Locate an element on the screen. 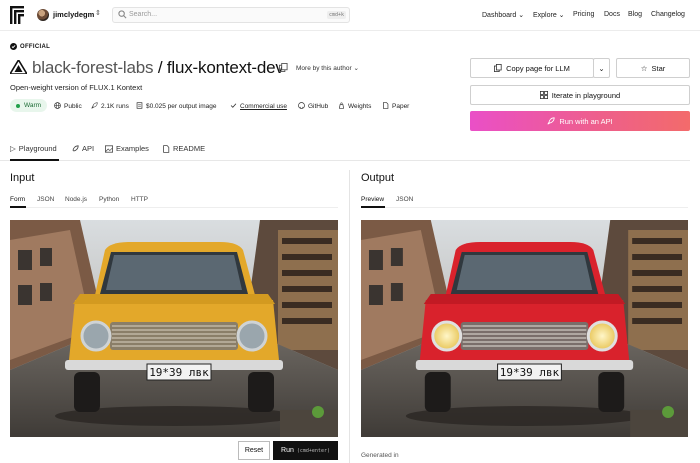 Image resolution: width=700 pixels, height=463 pixels. github-meta: GitHub is located at coordinates (313, 106).